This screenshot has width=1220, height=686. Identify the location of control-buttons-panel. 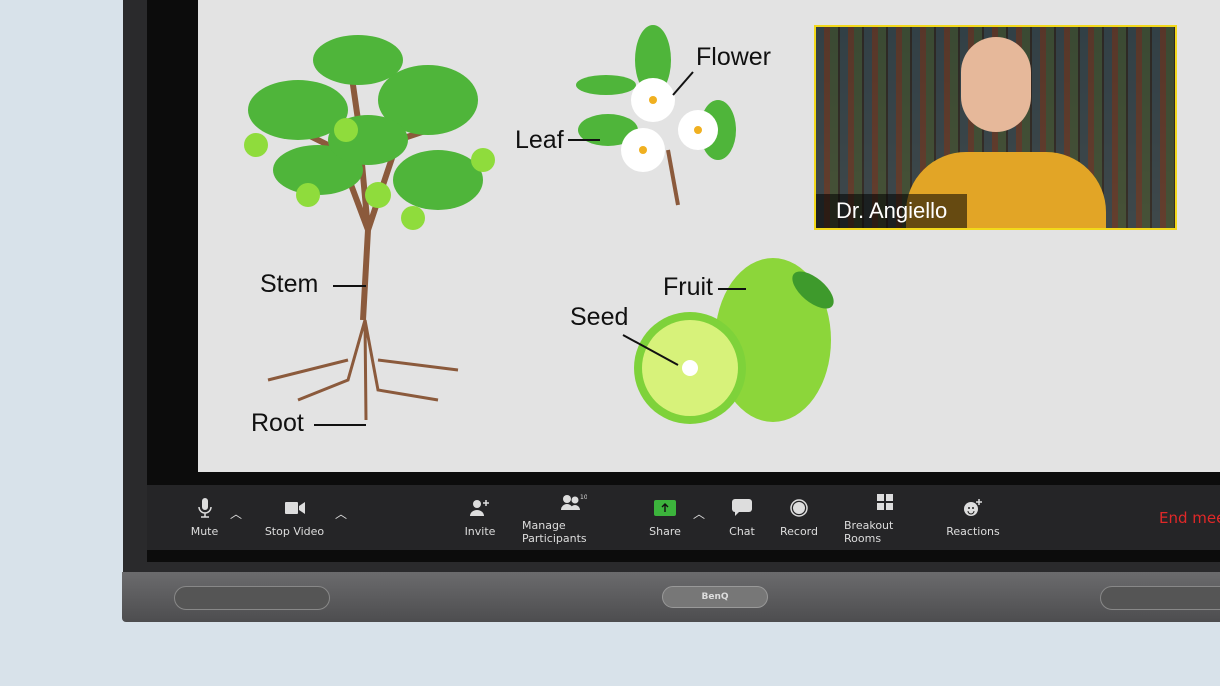
(1160, 598).